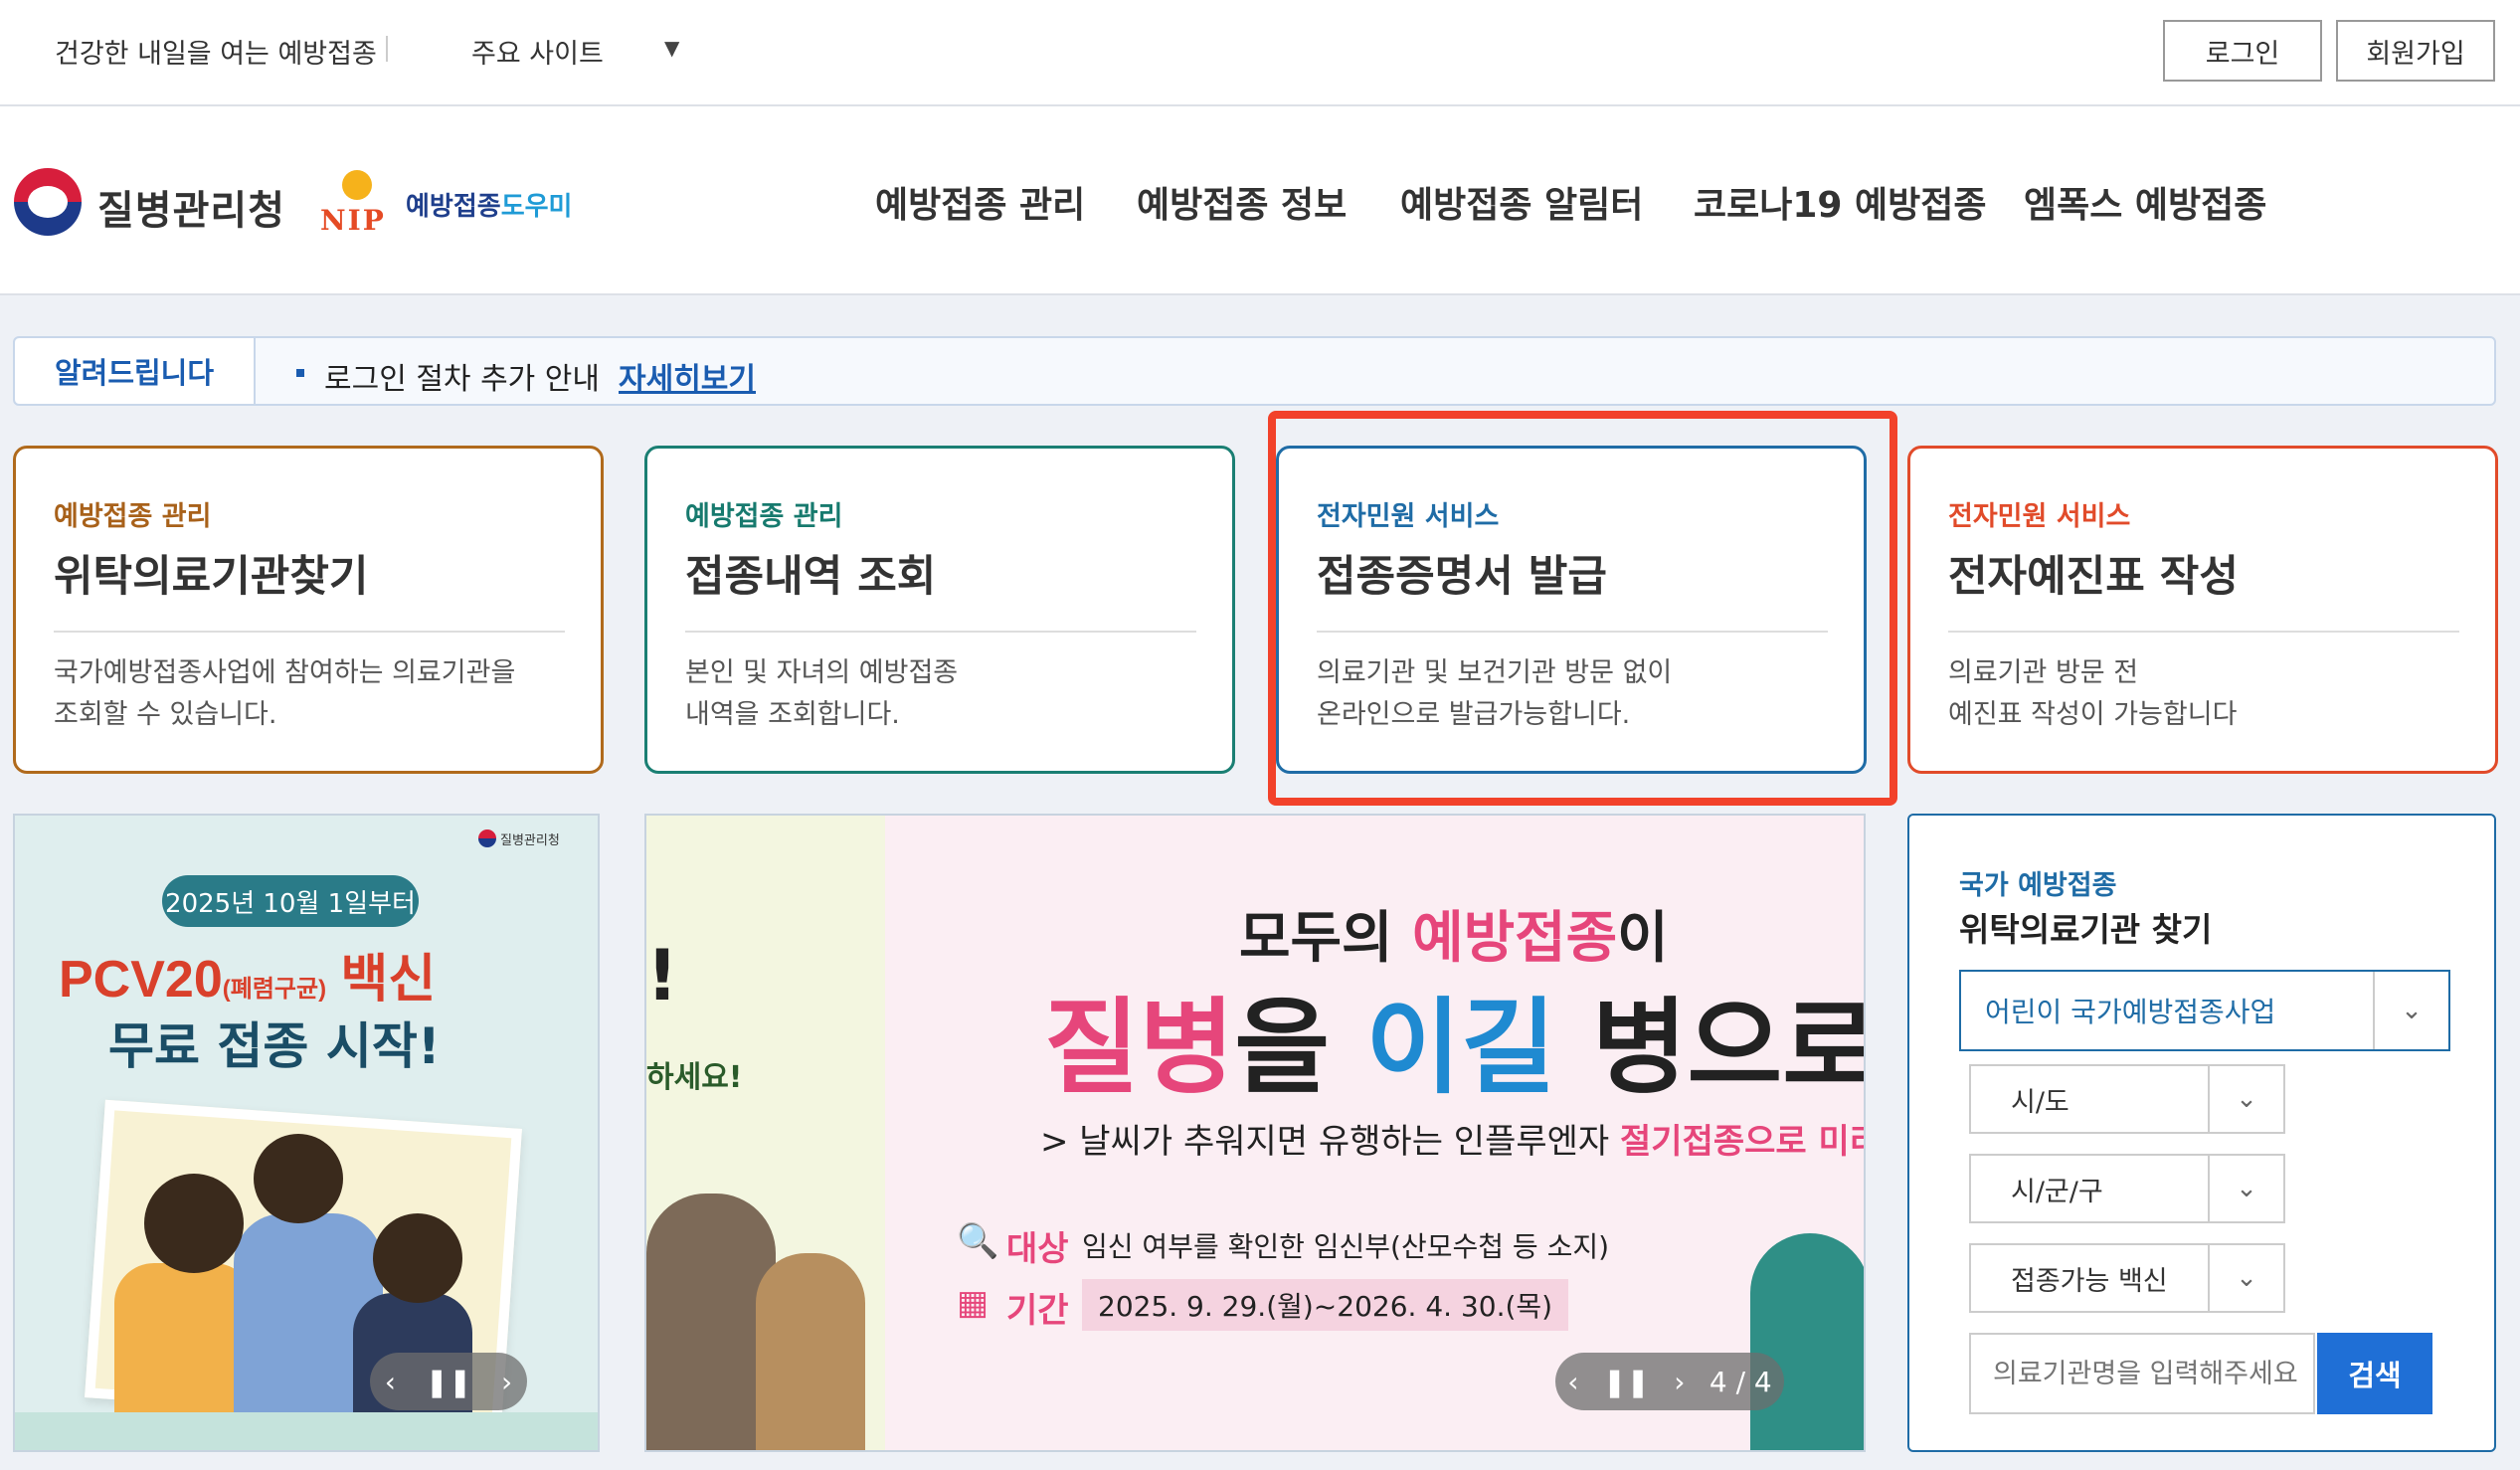 This screenshot has height=1470, width=2520. I want to click on nav-mpox: 엠폭스 예방접종, so click(2145, 202).